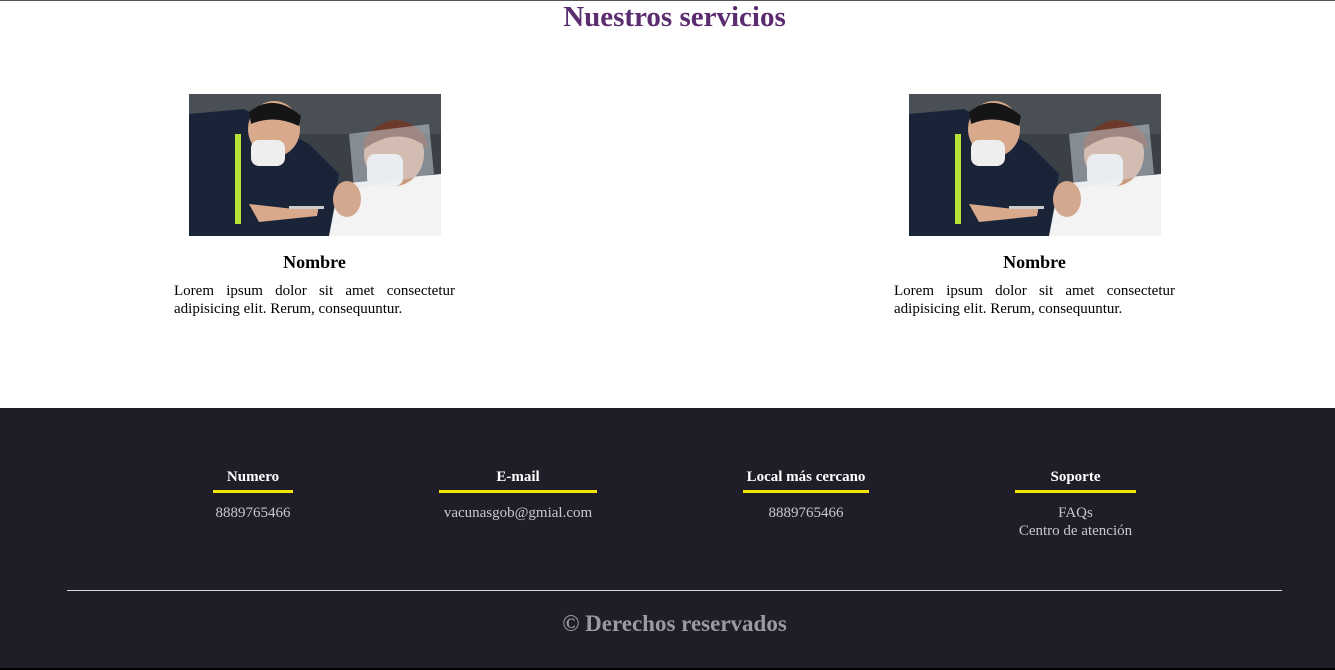 Image resolution: width=1335 pixels, height=670 pixels. Describe the element at coordinates (674, 623) in the screenshot. I see `footer-copyright: © Derechos reservados` at that location.